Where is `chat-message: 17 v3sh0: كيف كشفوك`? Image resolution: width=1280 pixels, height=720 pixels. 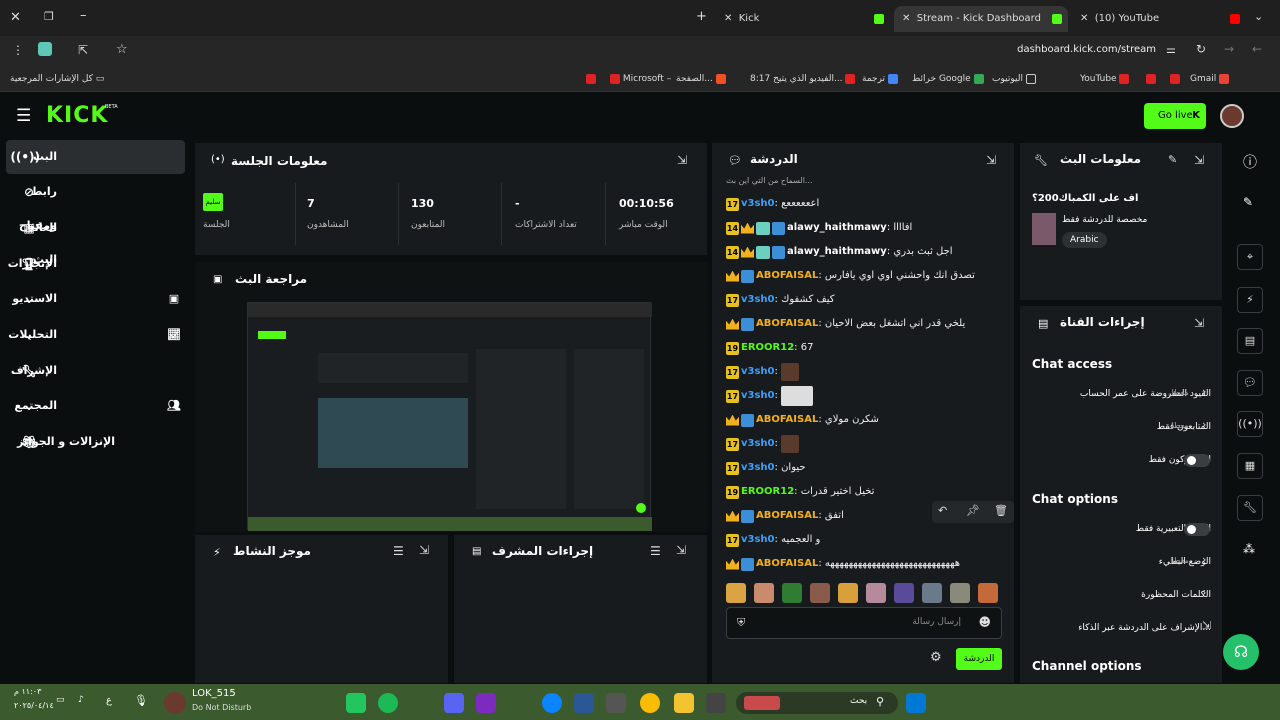
chat-message: 17 v3sh0: كيف كشفوك is located at coordinates (780, 300).